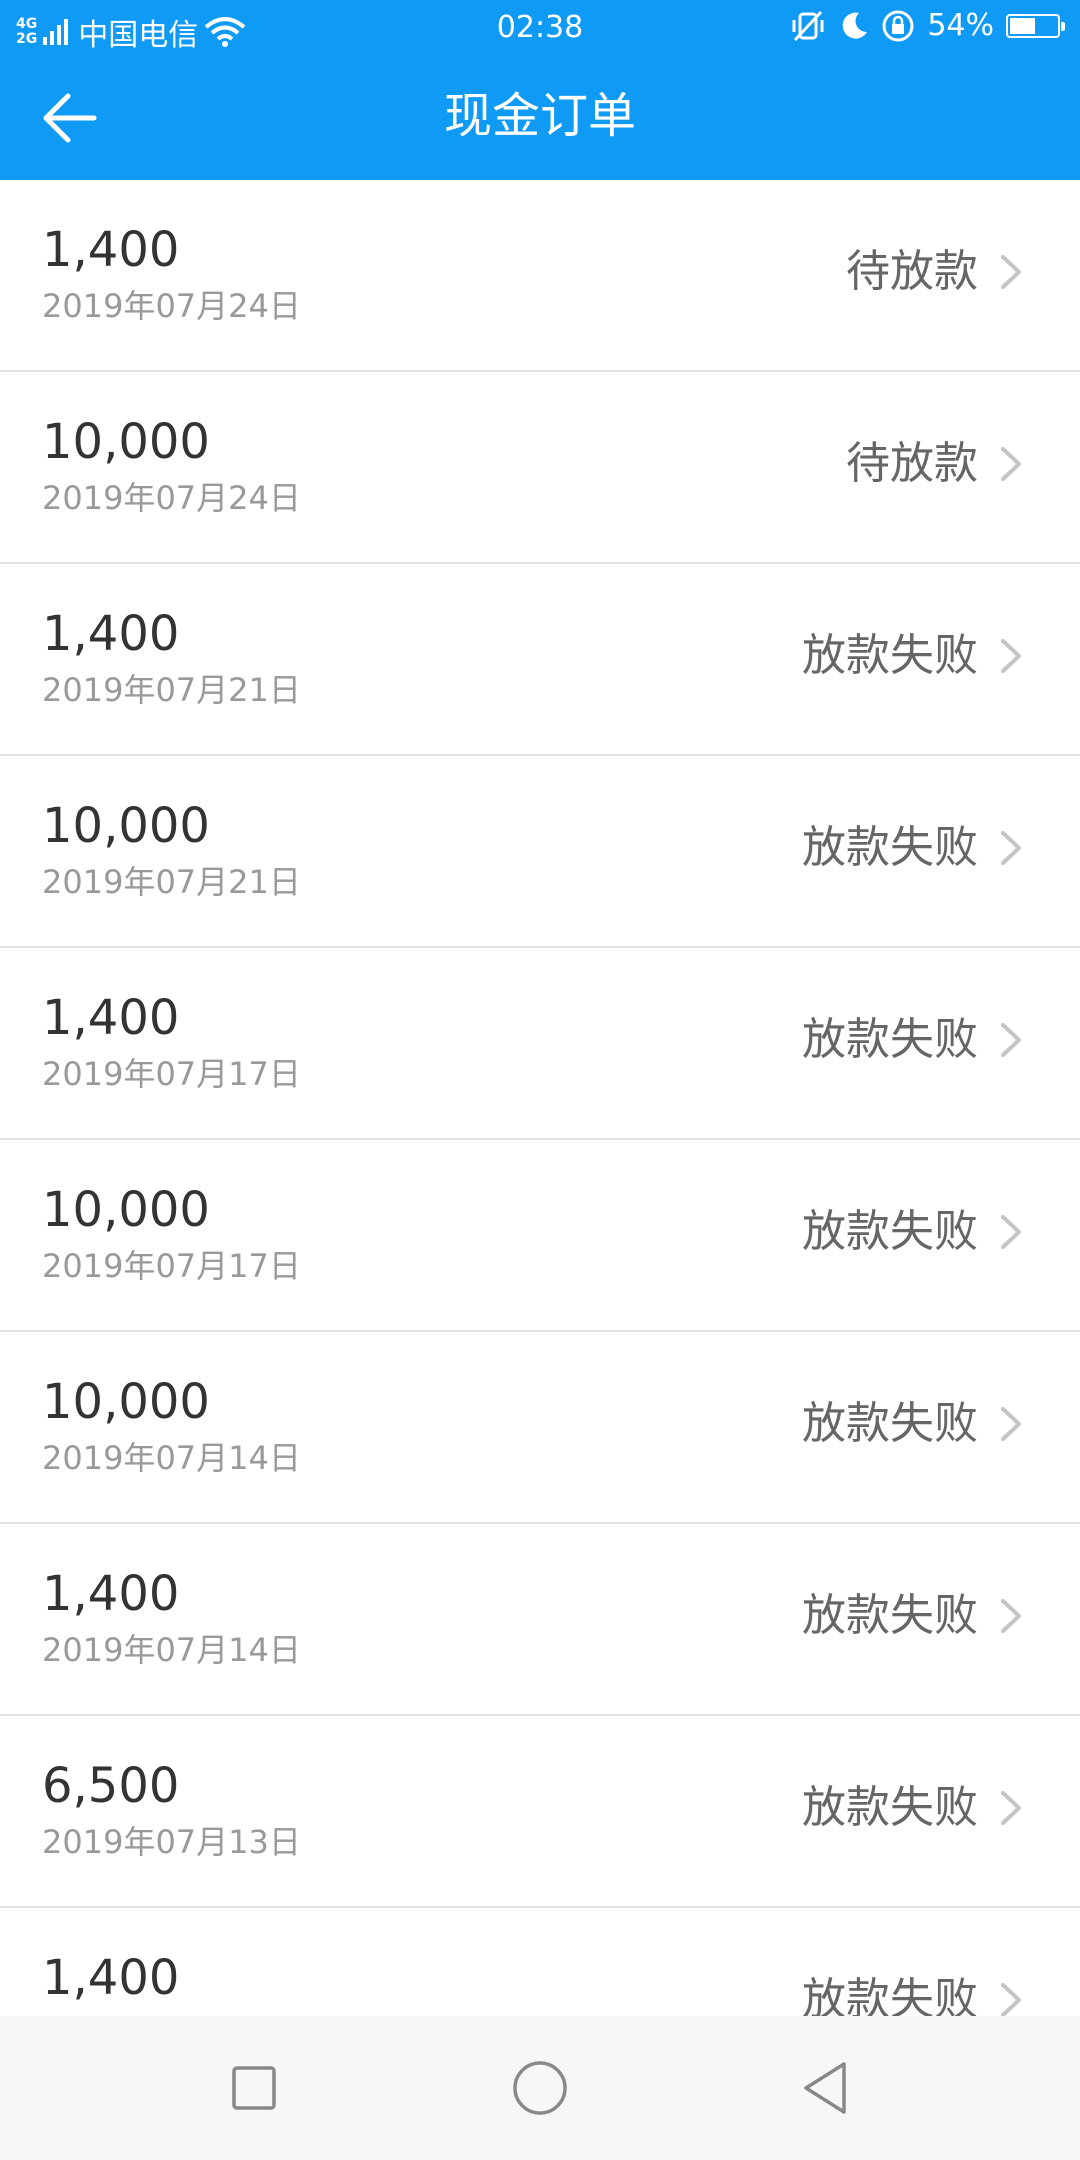 This screenshot has height=2160, width=1080. I want to click on page-title: 现金订单, so click(539, 116).